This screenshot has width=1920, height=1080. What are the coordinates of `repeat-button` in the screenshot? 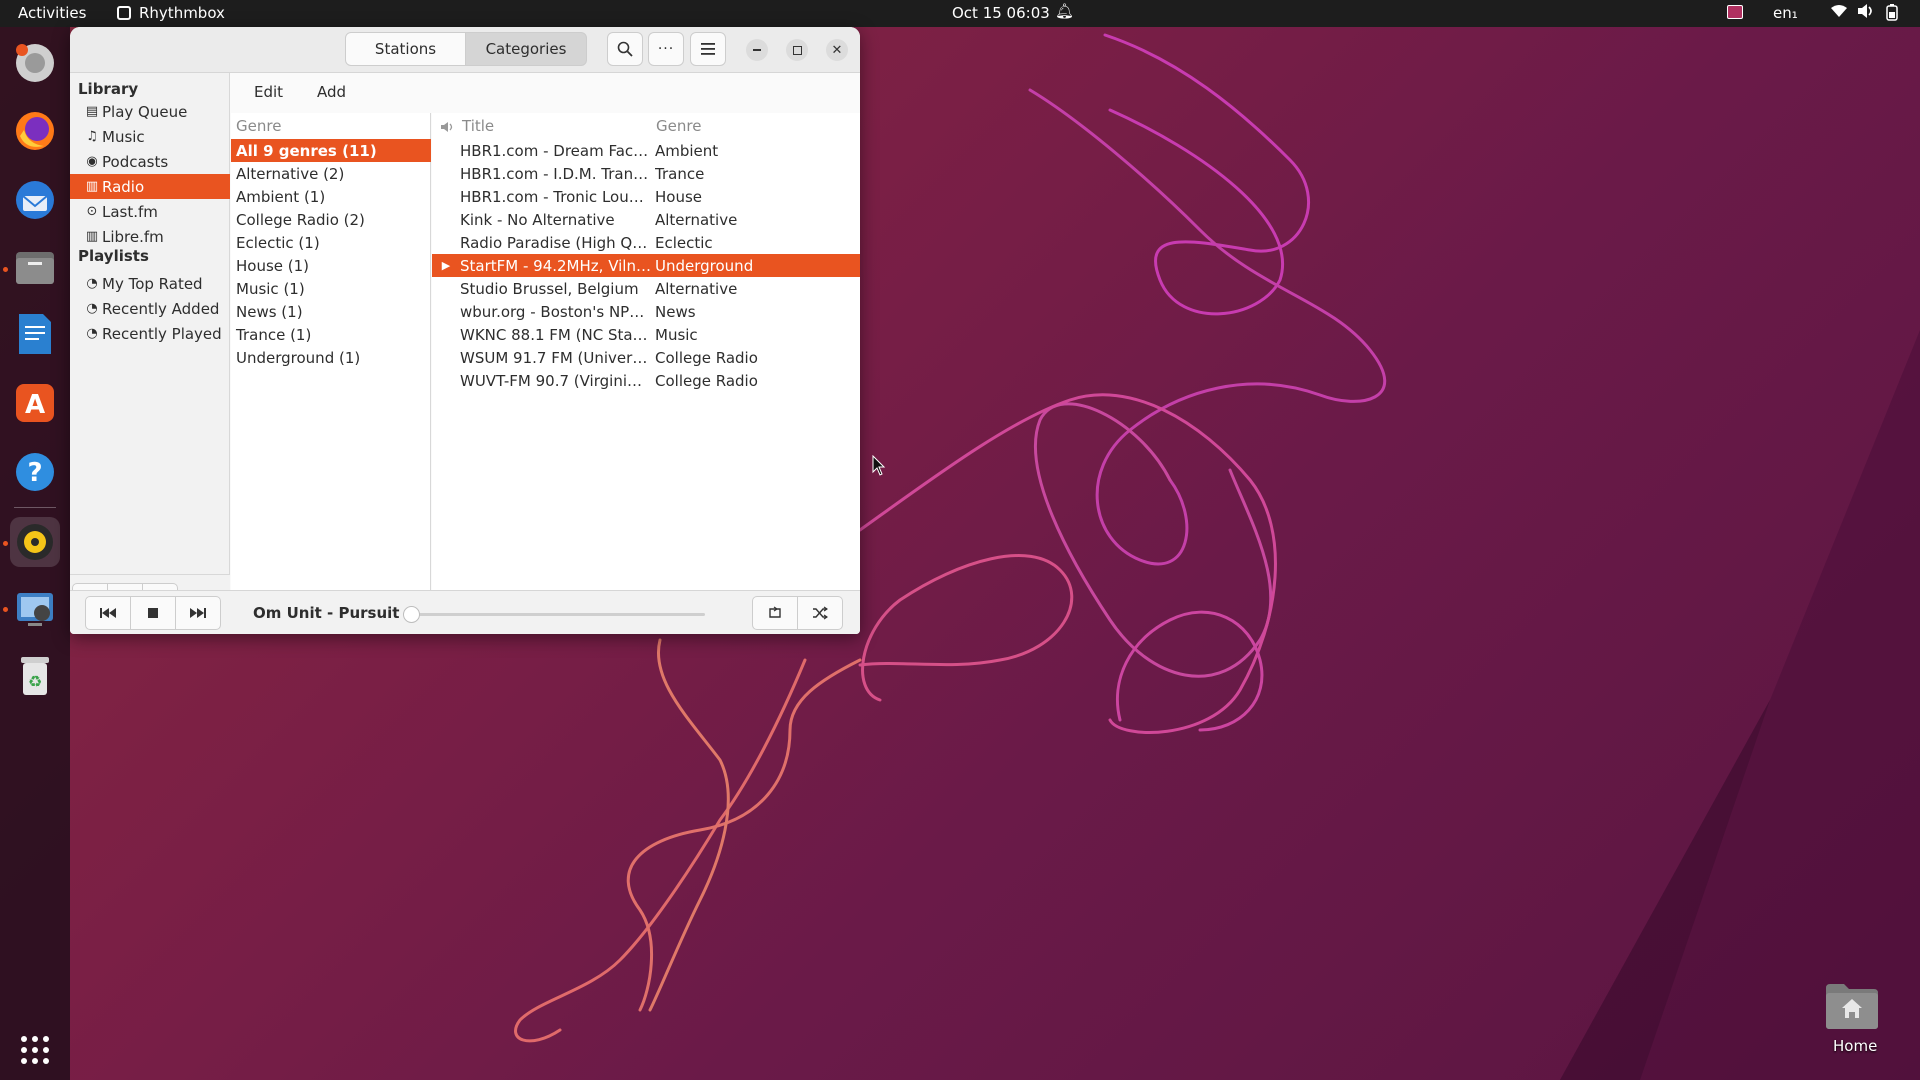 It's located at (775, 613).